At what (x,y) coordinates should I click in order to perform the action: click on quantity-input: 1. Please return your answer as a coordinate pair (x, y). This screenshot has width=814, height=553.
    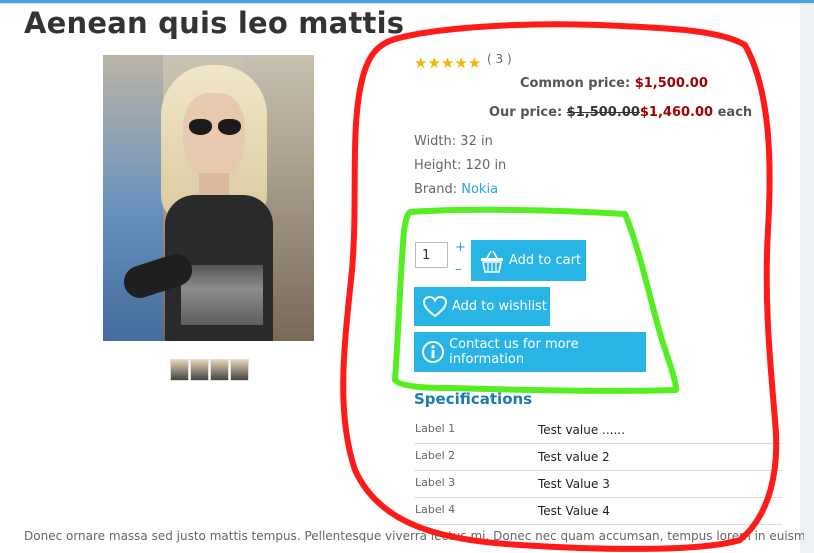
    Looking at the image, I should click on (431, 255).